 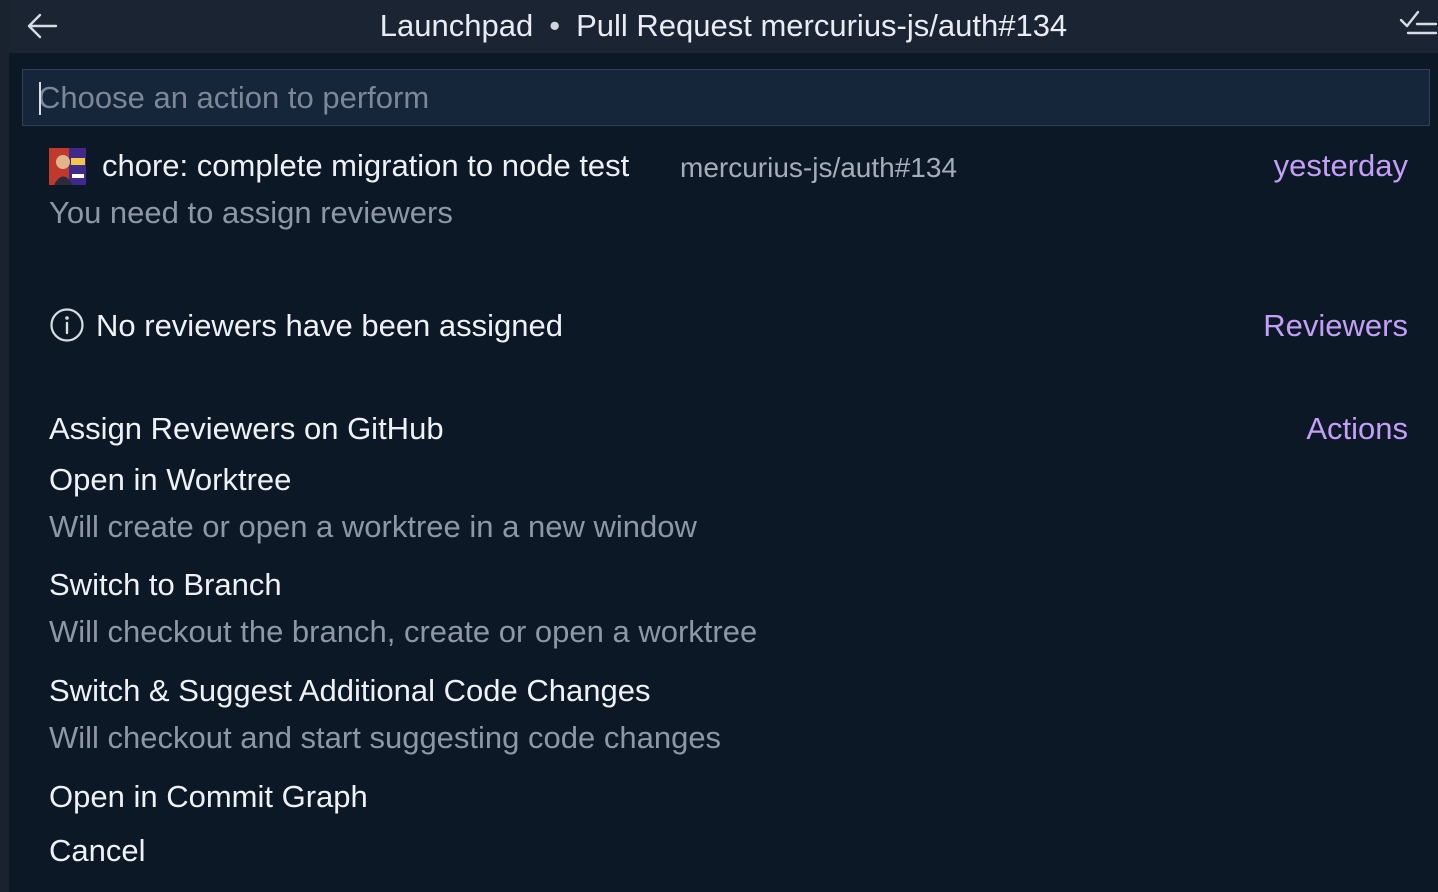 I want to click on action-item-open-in-commit-graph: Open in Commit Graph, so click(x=728, y=801).